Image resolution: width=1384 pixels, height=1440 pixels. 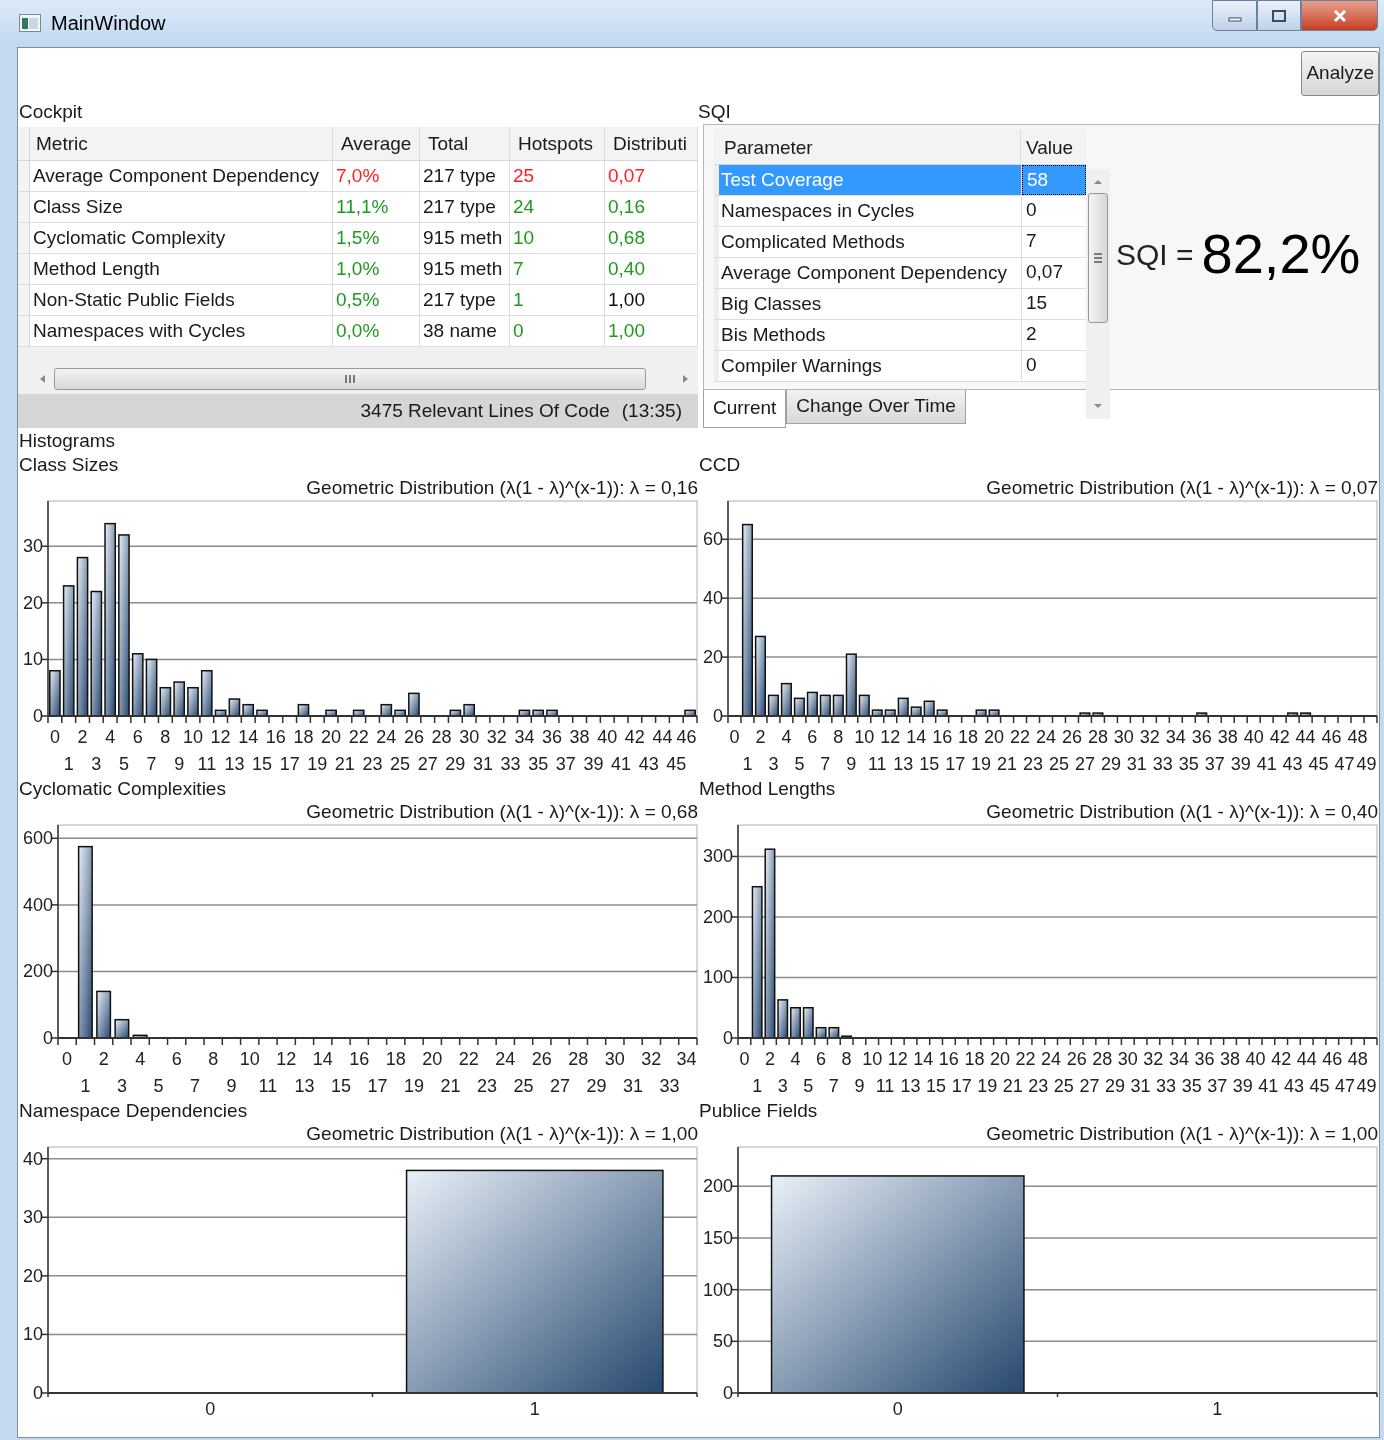 What do you see at coordinates (1345, 1086) in the screenshot?
I see `axis-label: 47` at bounding box center [1345, 1086].